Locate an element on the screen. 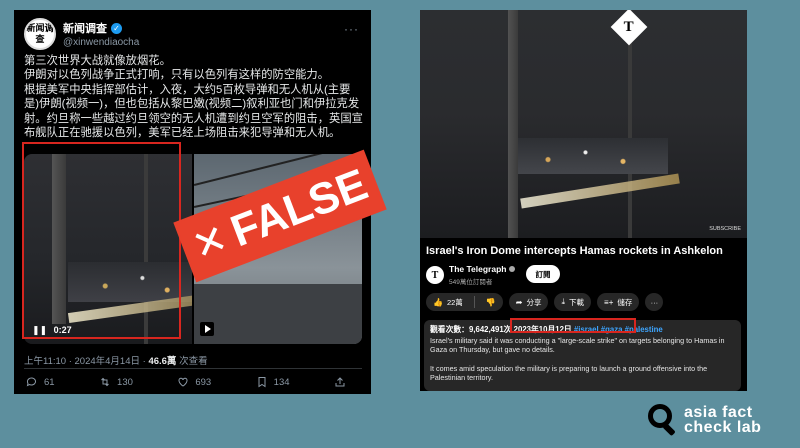  subscriber-count: 549萬位訂閱者 is located at coordinates (471, 282).